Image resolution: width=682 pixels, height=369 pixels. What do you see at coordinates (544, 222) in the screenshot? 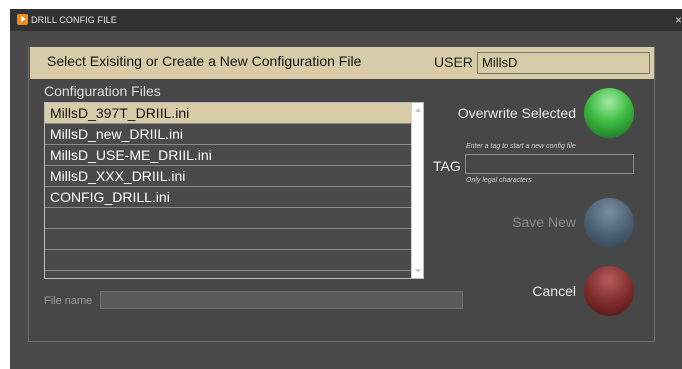
I see `save-new-label: Save New` at bounding box center [544, 222].